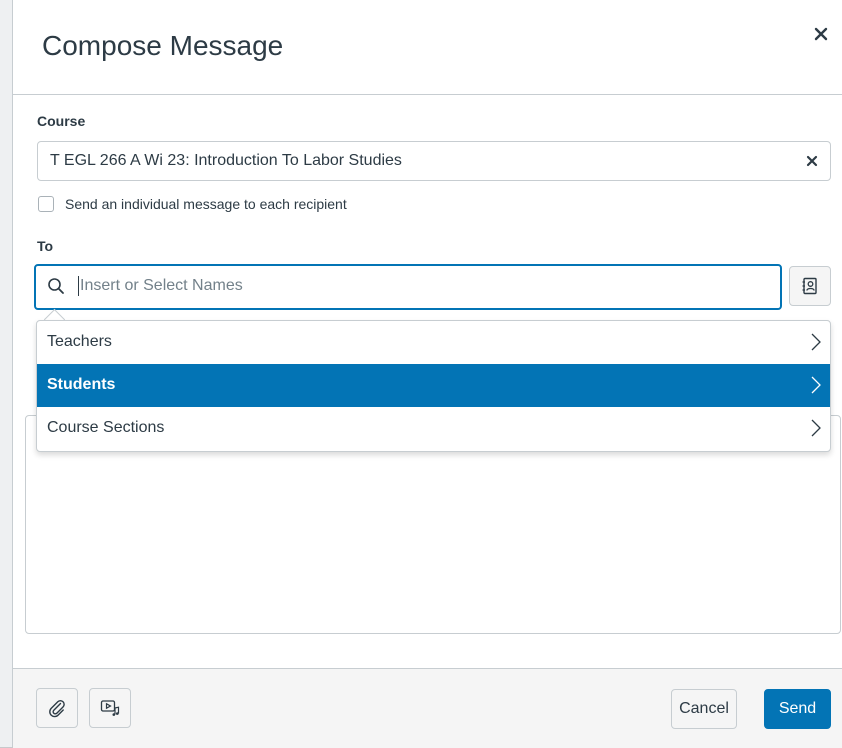  What do you see at coordinates (163, 45) in the screenshot?
I see `dialog-title: Compose Message` at bounding box center [163, 45].